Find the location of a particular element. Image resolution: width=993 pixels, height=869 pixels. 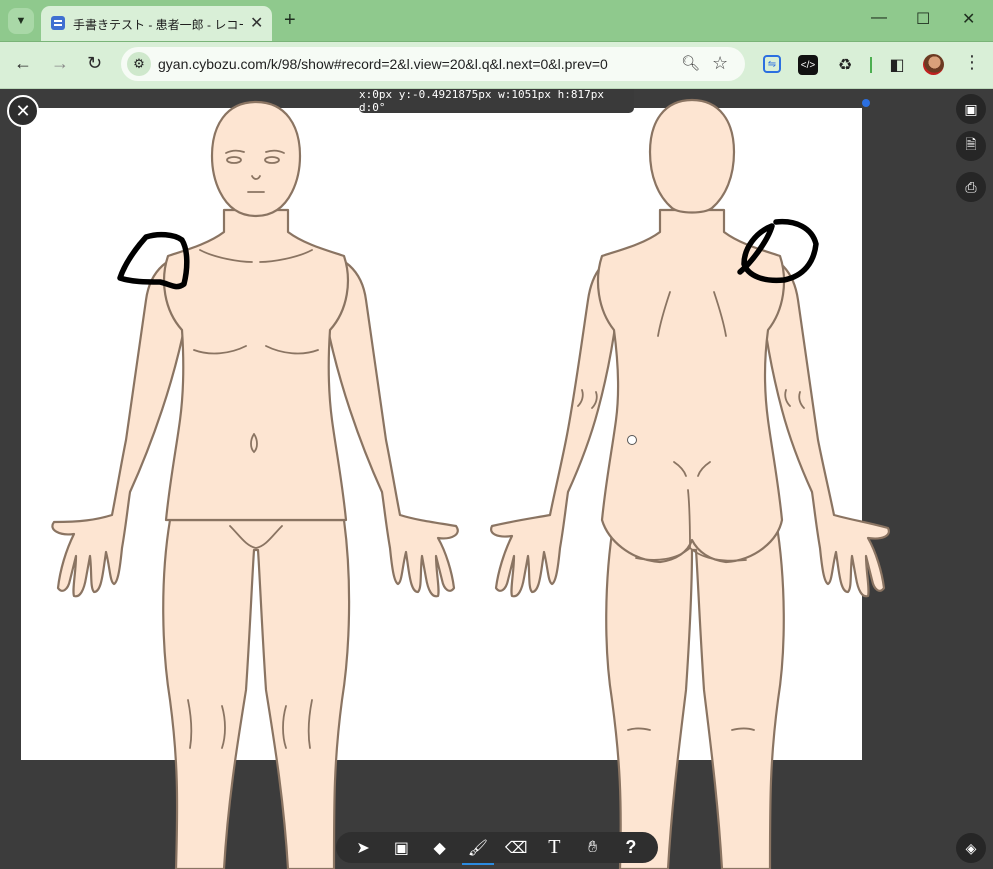

minimize-icon: — is located at coordinates (879, 18).